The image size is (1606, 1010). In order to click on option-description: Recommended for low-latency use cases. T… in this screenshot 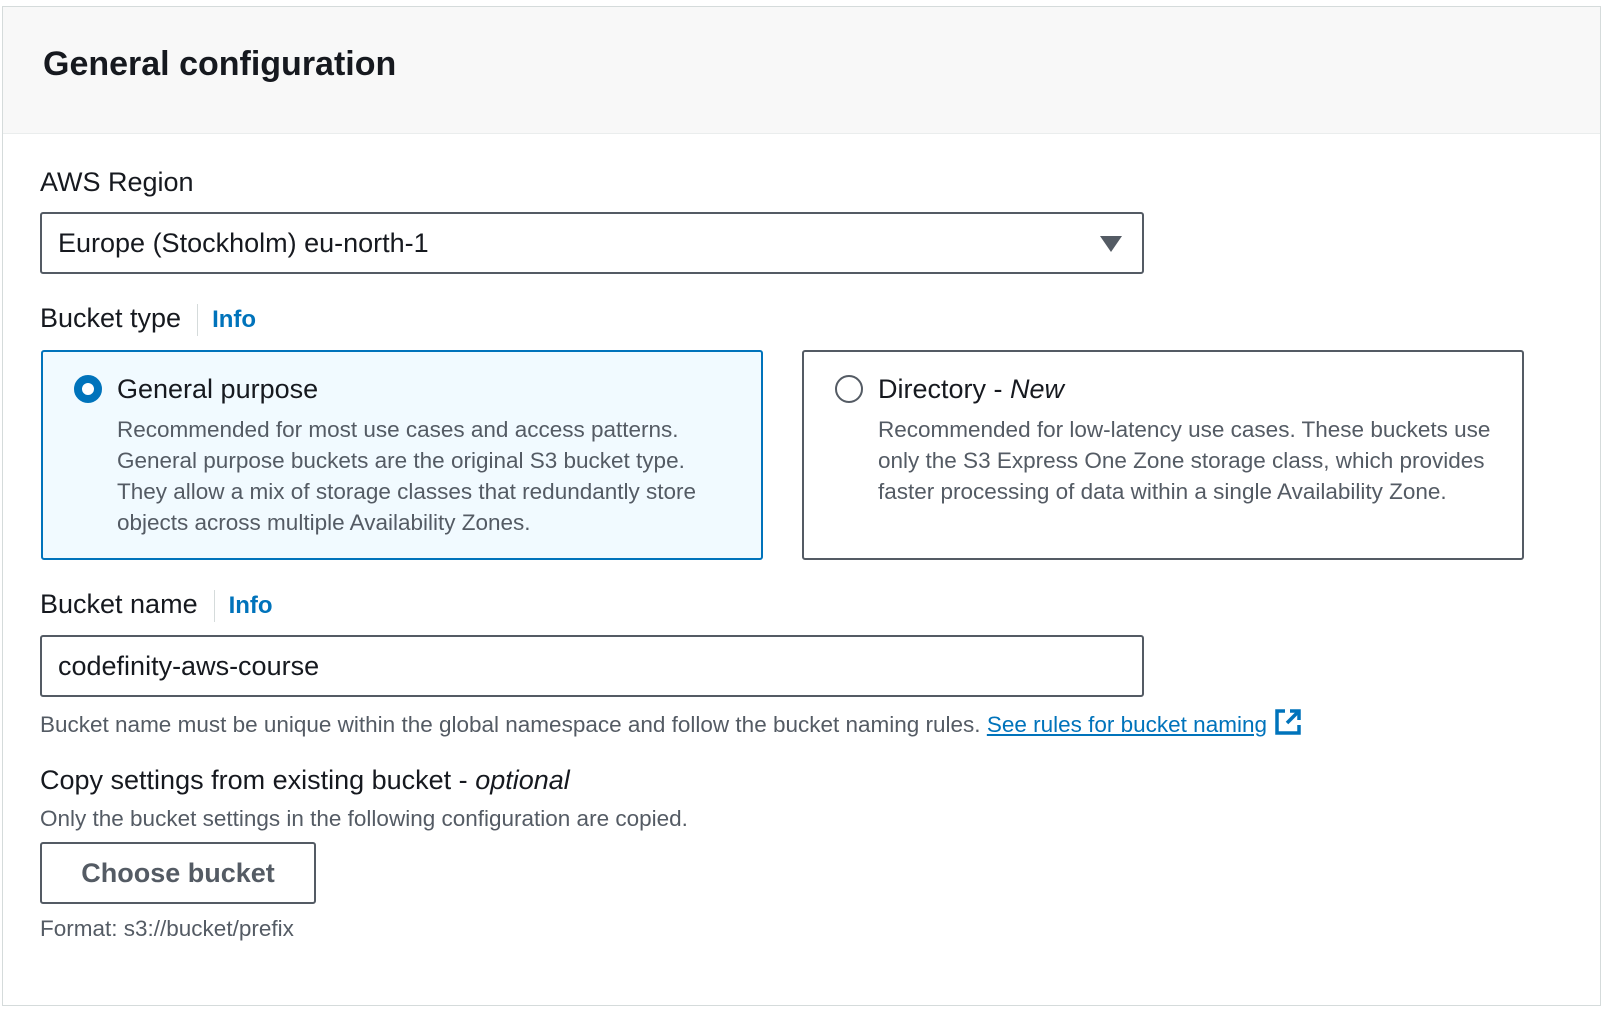, I will do `click(1184, 460)`.